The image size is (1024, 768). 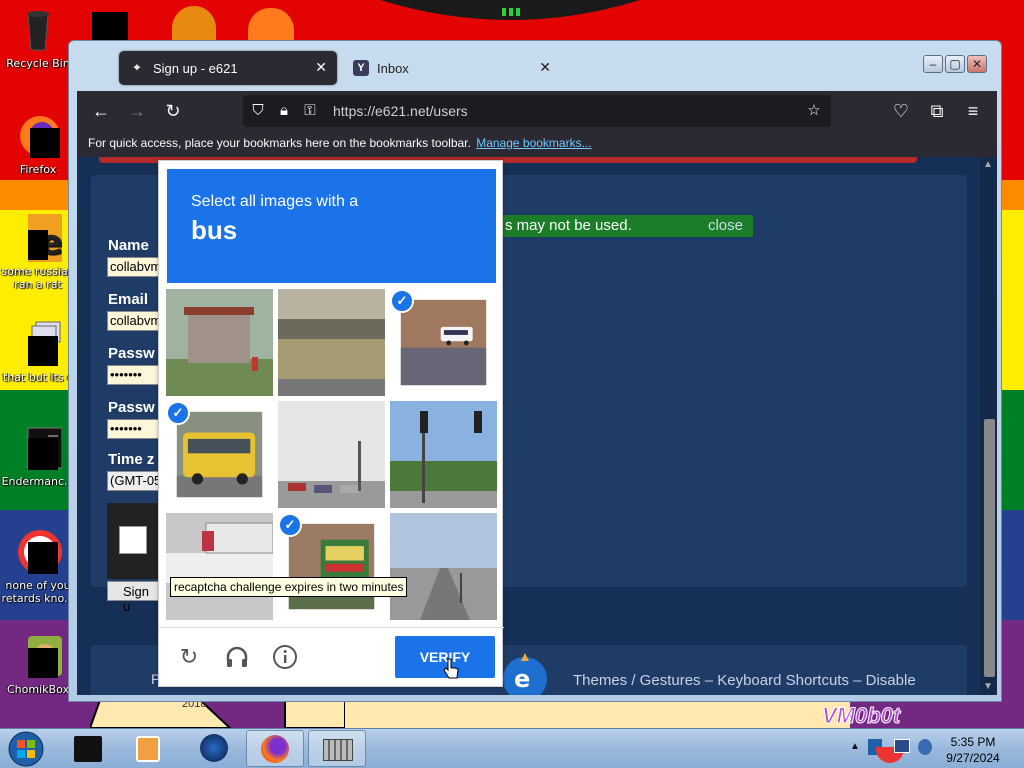 What do you see at coordinates (131, 353) in the screenshot?
I see `password-label: Passw` at bounding box center [131, 353].